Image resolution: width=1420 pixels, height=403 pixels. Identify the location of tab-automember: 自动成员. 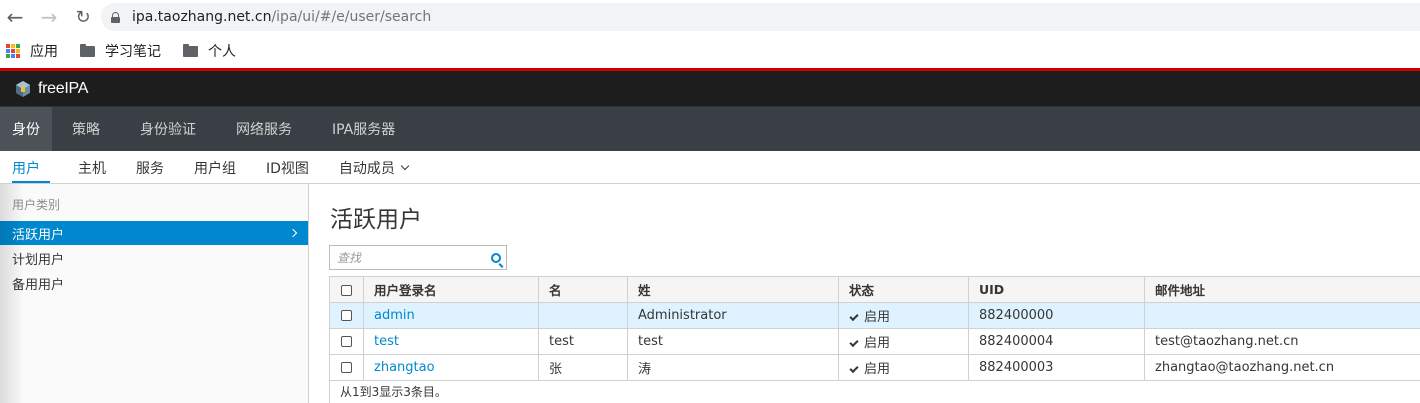
(373, 167).